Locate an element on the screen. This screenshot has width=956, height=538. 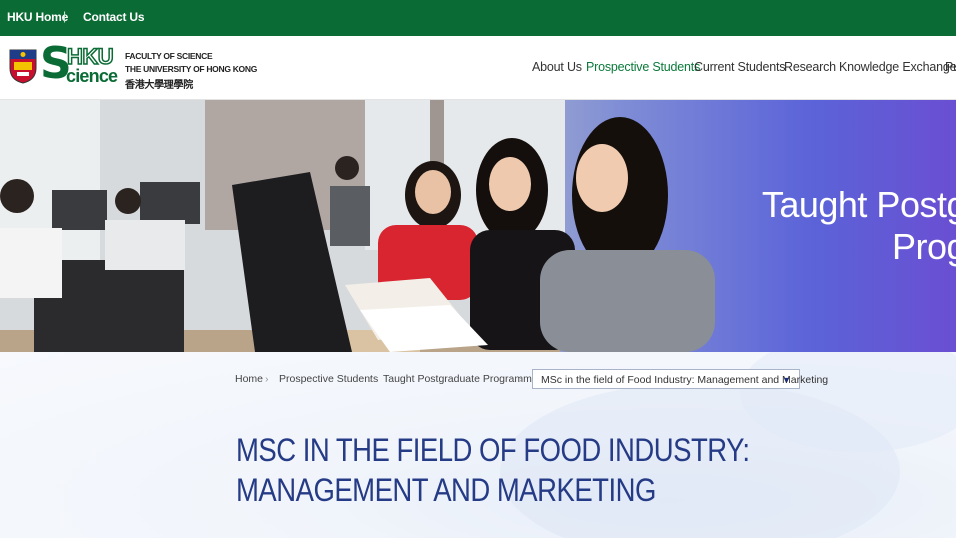
breadcrumb-home: Home is located at coordinates (249, 379).